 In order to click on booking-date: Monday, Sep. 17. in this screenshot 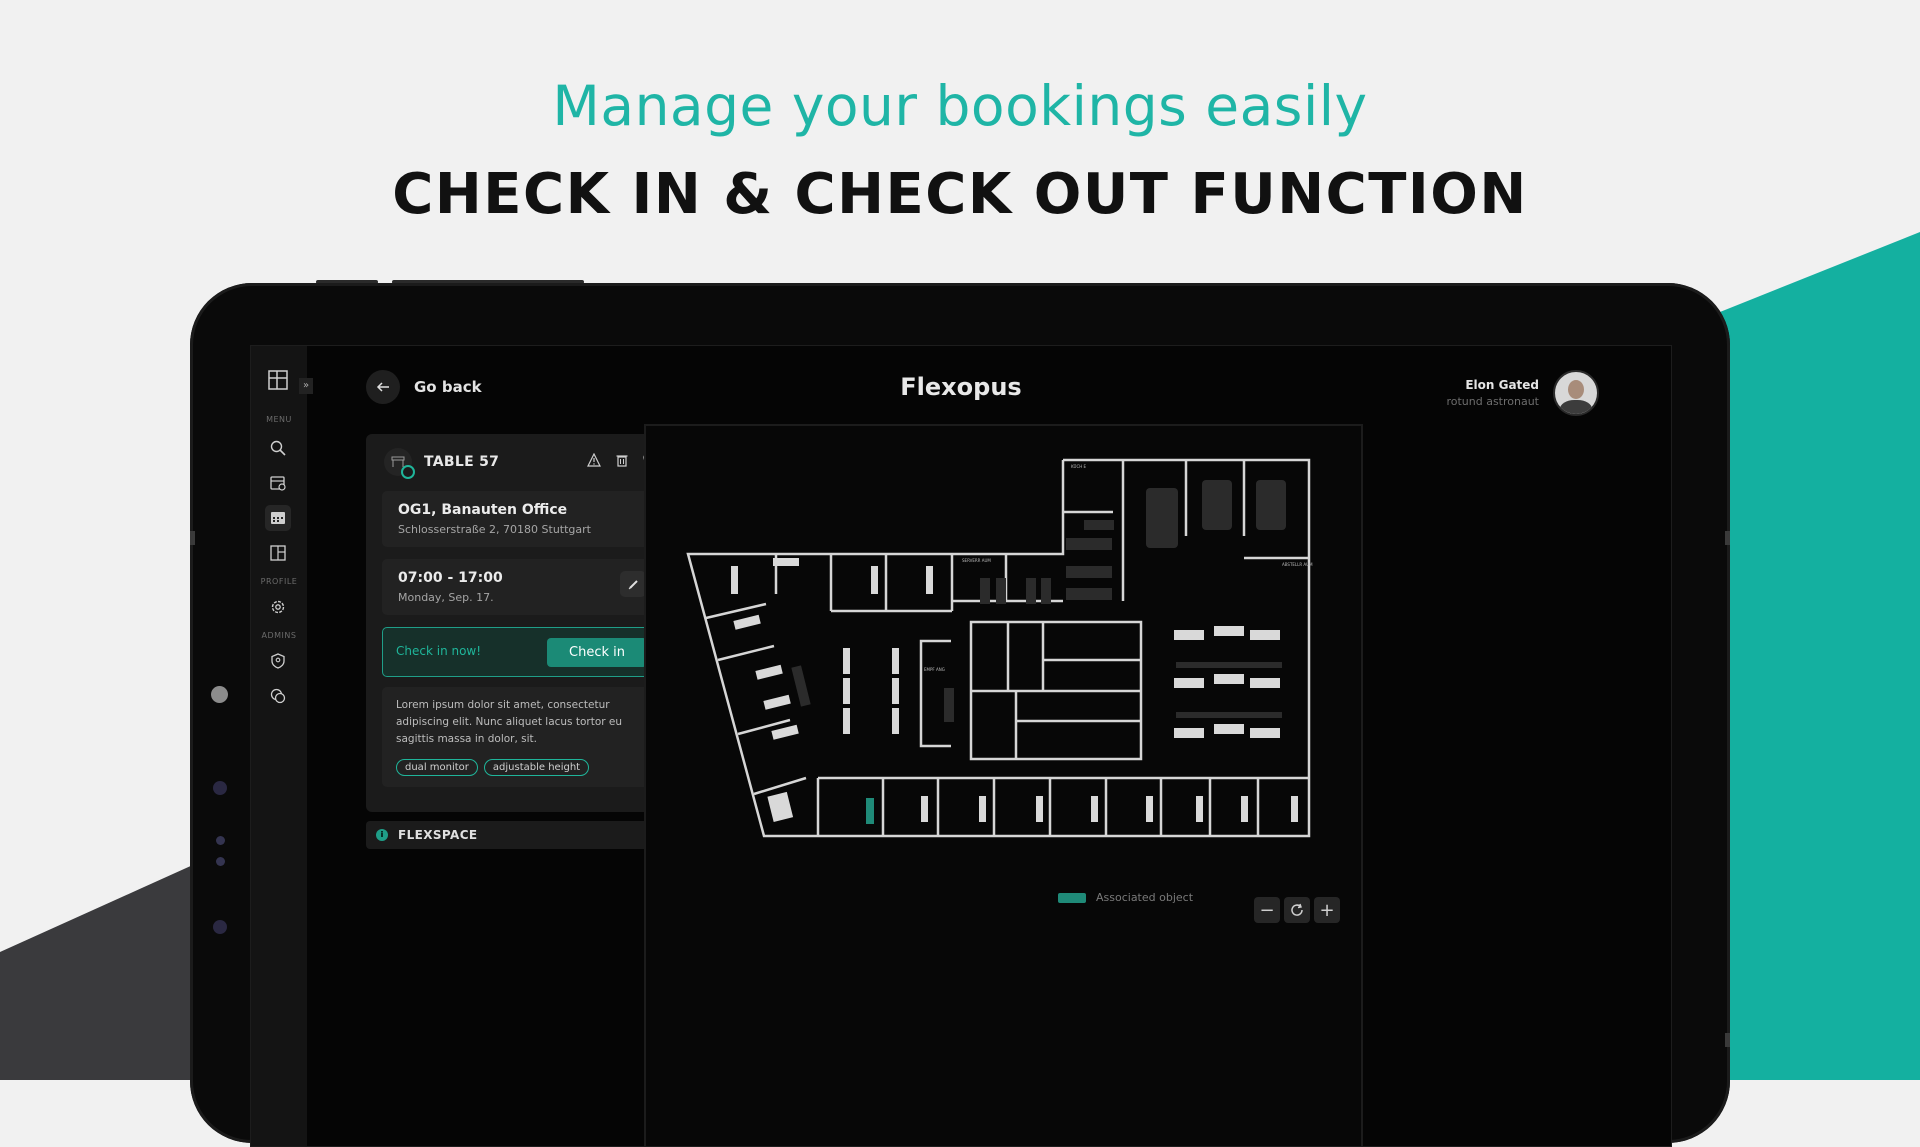, I will do `click(446, 597)`.